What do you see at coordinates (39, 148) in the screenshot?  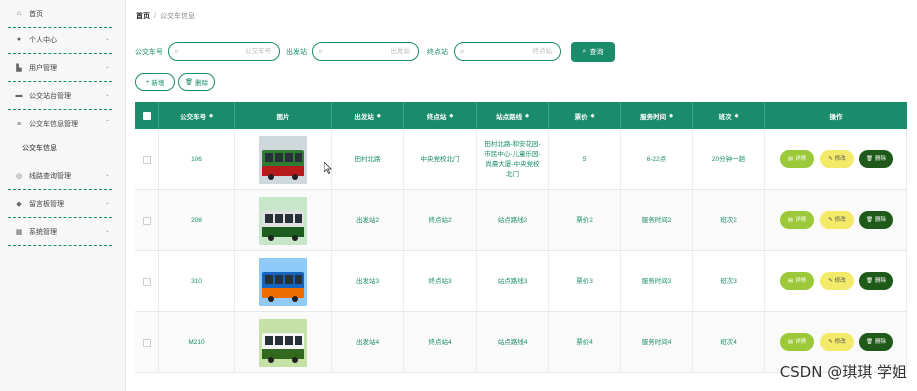 I see `sidebar-subitem-bus-info: 公交车信息` at bounding box center [39, 148].